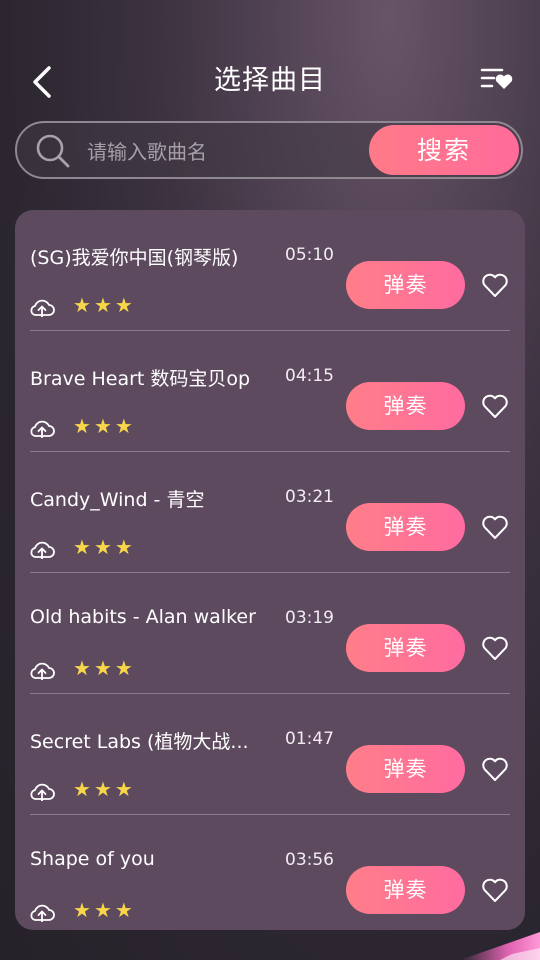  Describe the element at coordinates (444, 150) in the screenshot. I see `search-button: 搜索` at that location.